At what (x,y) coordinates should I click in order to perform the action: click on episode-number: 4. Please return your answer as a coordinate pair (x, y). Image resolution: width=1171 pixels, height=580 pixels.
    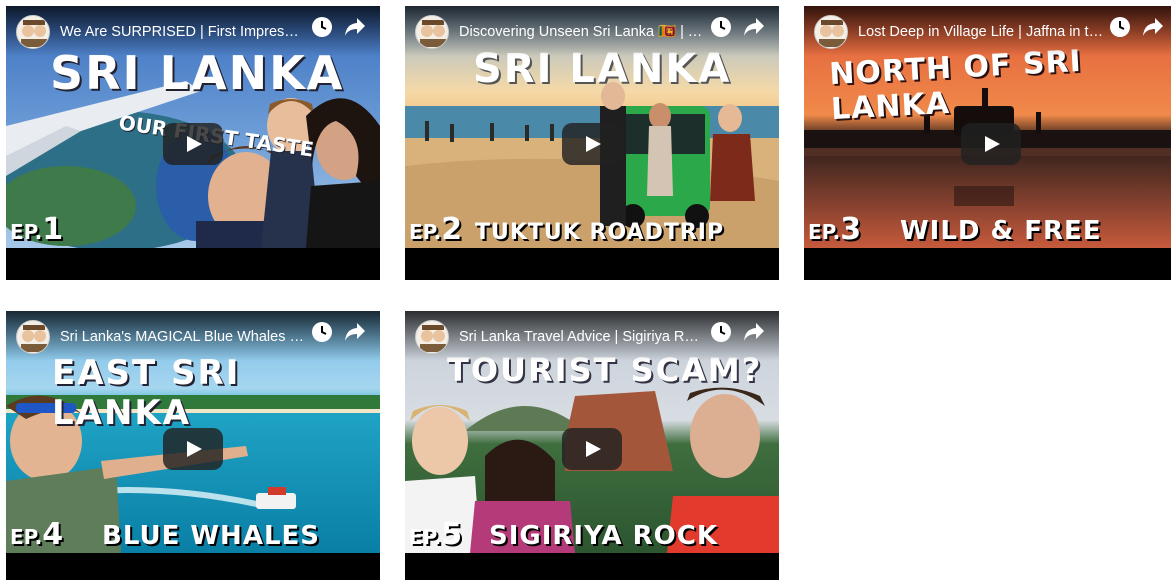
    Looking at the image, I should click on (53, 534).